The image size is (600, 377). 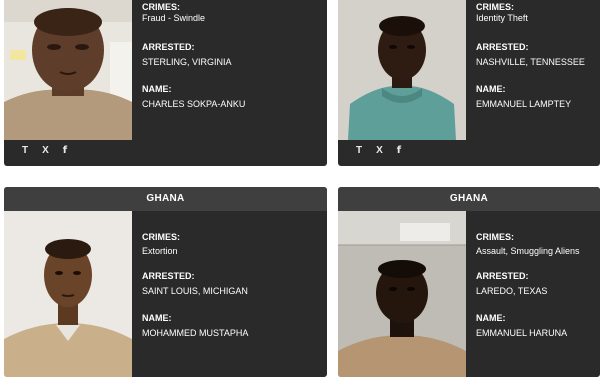 I want to click on arrested-value: SAINT LOUIS, MICHIGAN, so click(x=195, y=291).